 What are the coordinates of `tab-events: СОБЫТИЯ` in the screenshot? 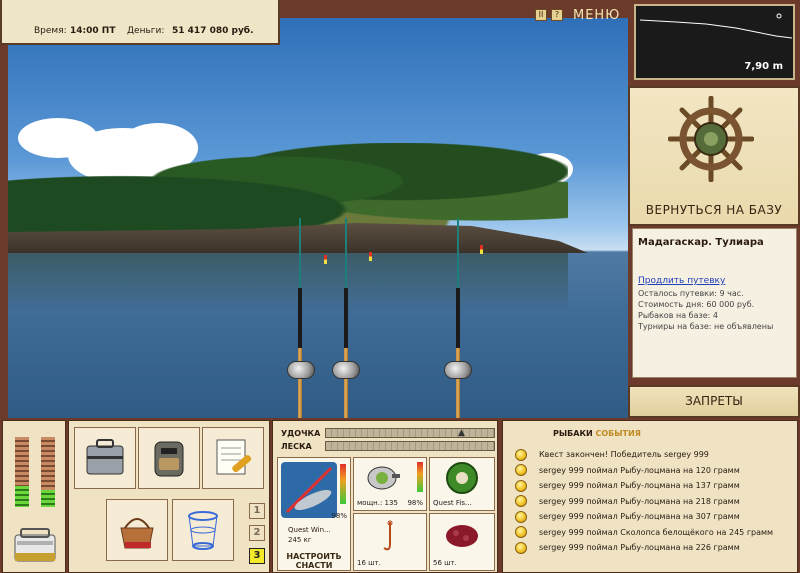 It's located at (617, 433).